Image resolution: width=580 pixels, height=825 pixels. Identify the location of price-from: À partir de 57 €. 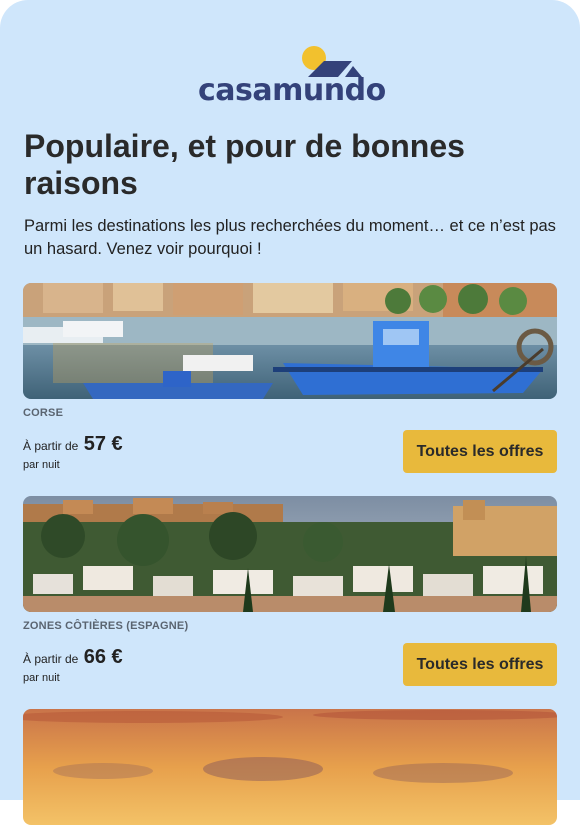
(73, 444).